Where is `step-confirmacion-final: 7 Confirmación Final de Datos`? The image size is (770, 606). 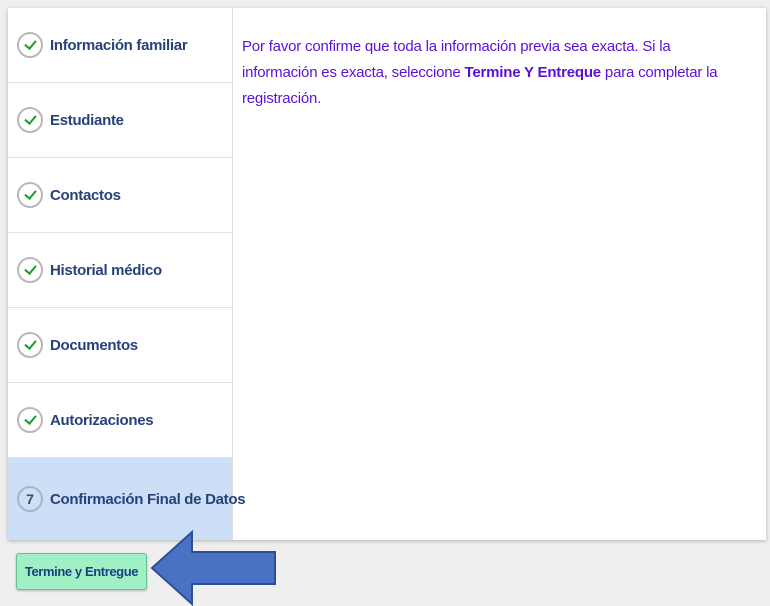
step-confirmacion-final: 7 Confirmación Final de Datos is located at coordinates (127, 499).